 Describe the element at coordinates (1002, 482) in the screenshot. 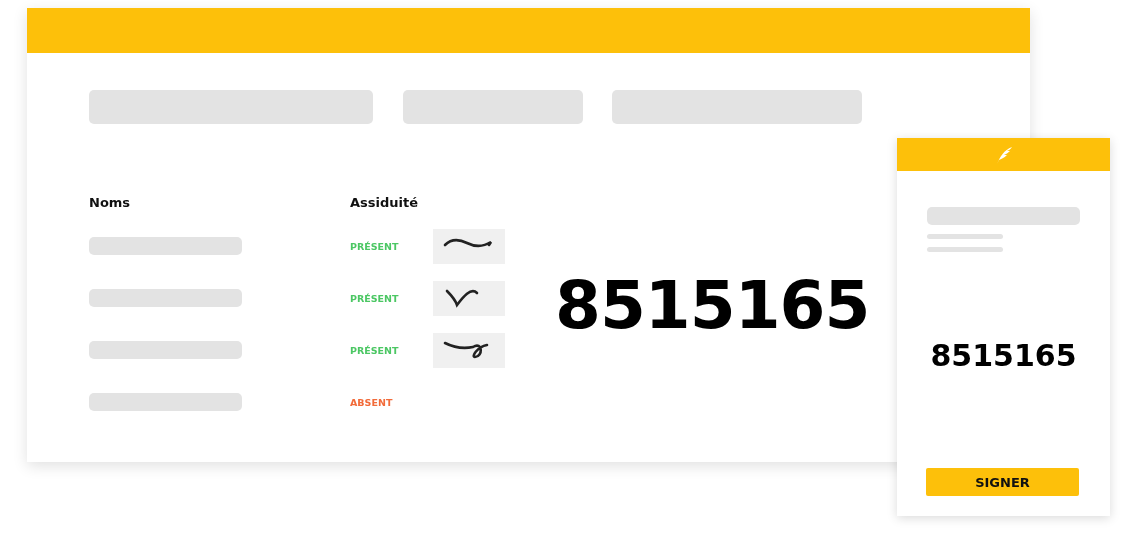

I see `sign-button: SIGNER` at that location.